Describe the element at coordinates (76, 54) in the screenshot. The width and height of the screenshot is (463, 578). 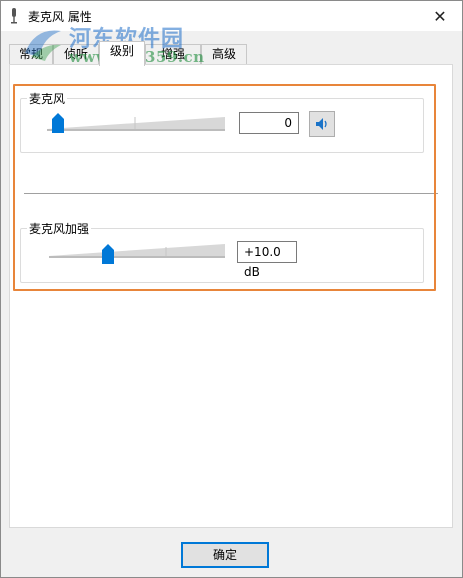
I see `tab-listen: 侦听` at that location.